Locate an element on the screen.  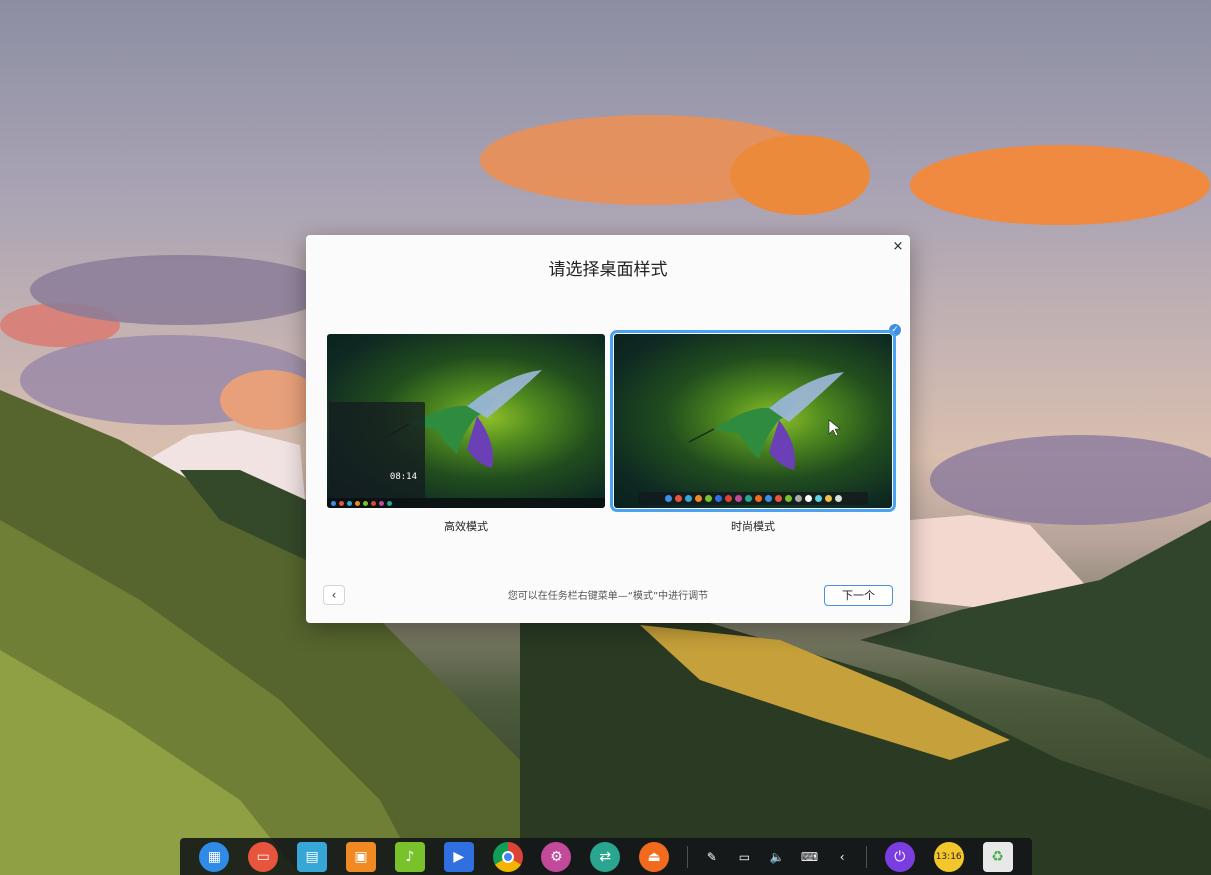
trash-icon: ♻ is located at coordinates (997, 856).